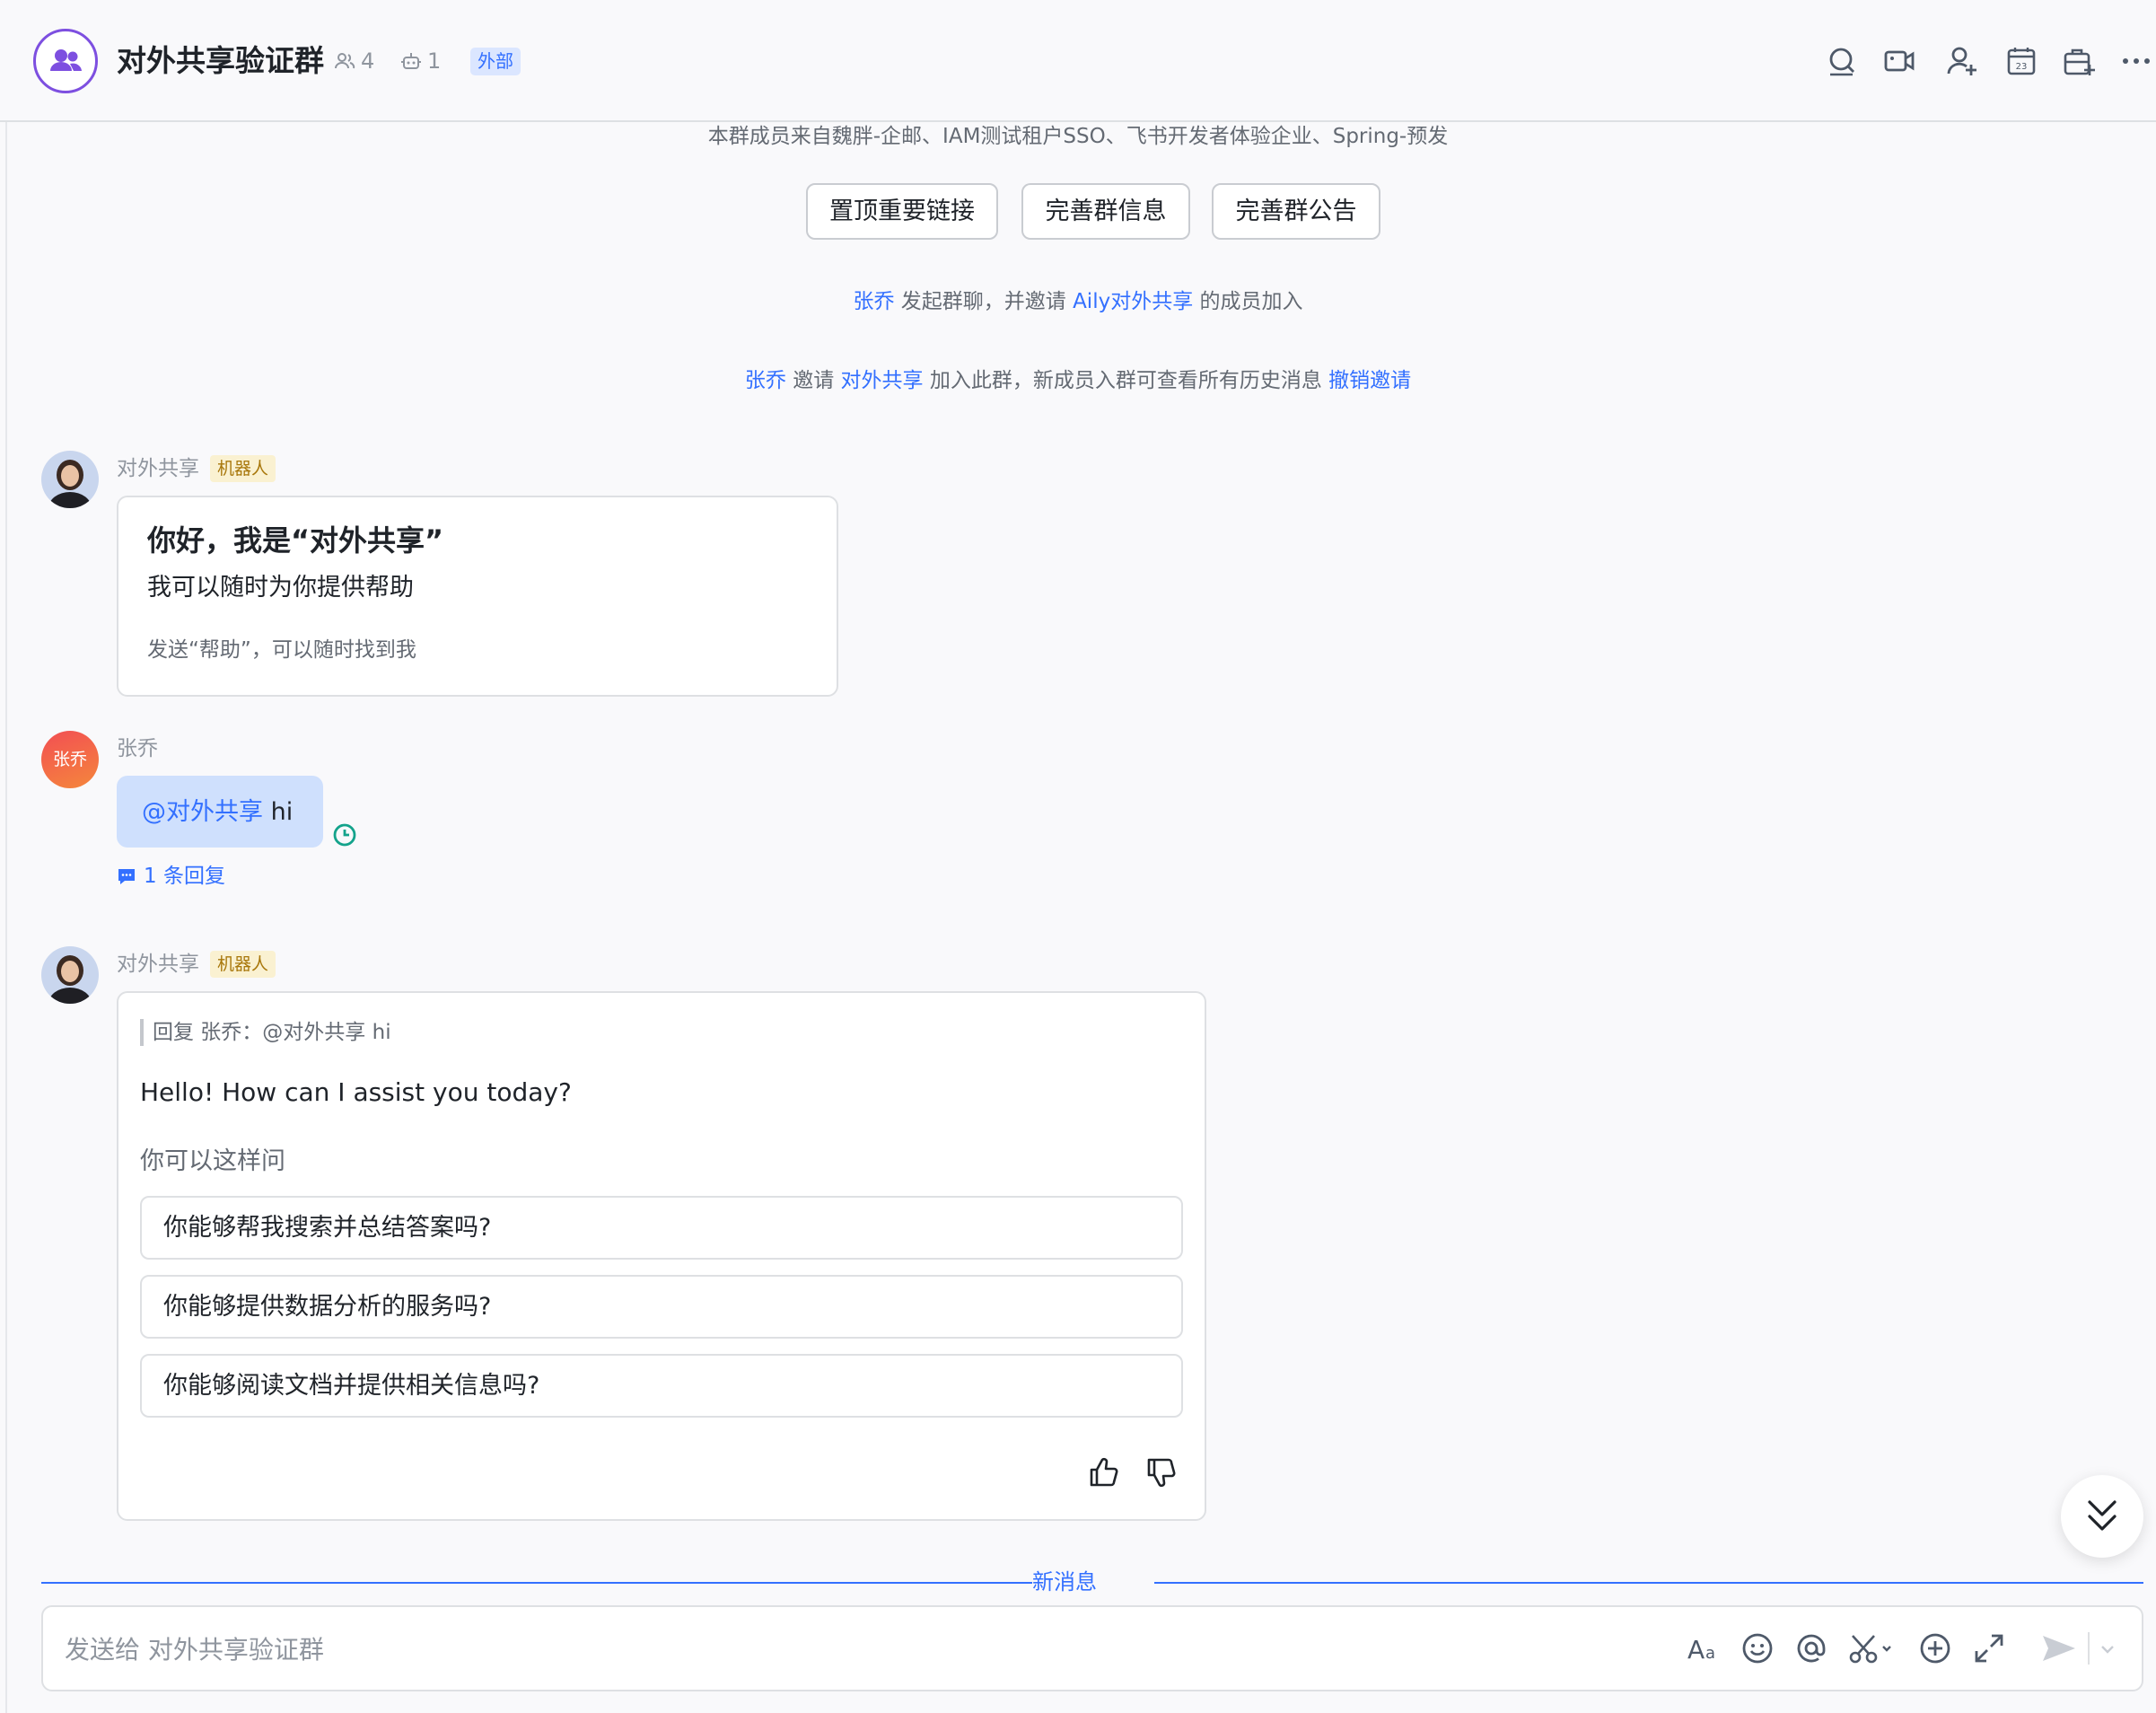 The height and width of the screenshot is (1713, 2156). What do you see at coordinates (2136, 61) in the screenshot?
I see `more-icon` at bounding box center [2136, 61].